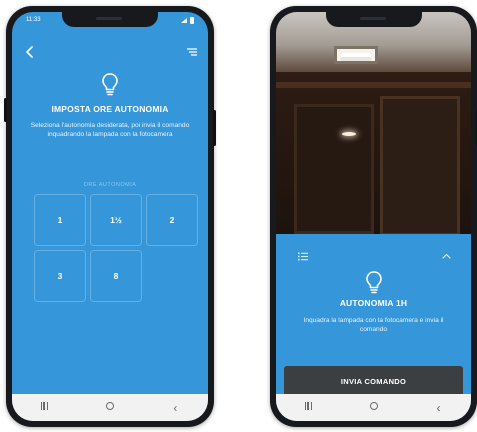 The width and height of the screenshot is (477, 432). I want to click on status-icons, so click(187, 20).